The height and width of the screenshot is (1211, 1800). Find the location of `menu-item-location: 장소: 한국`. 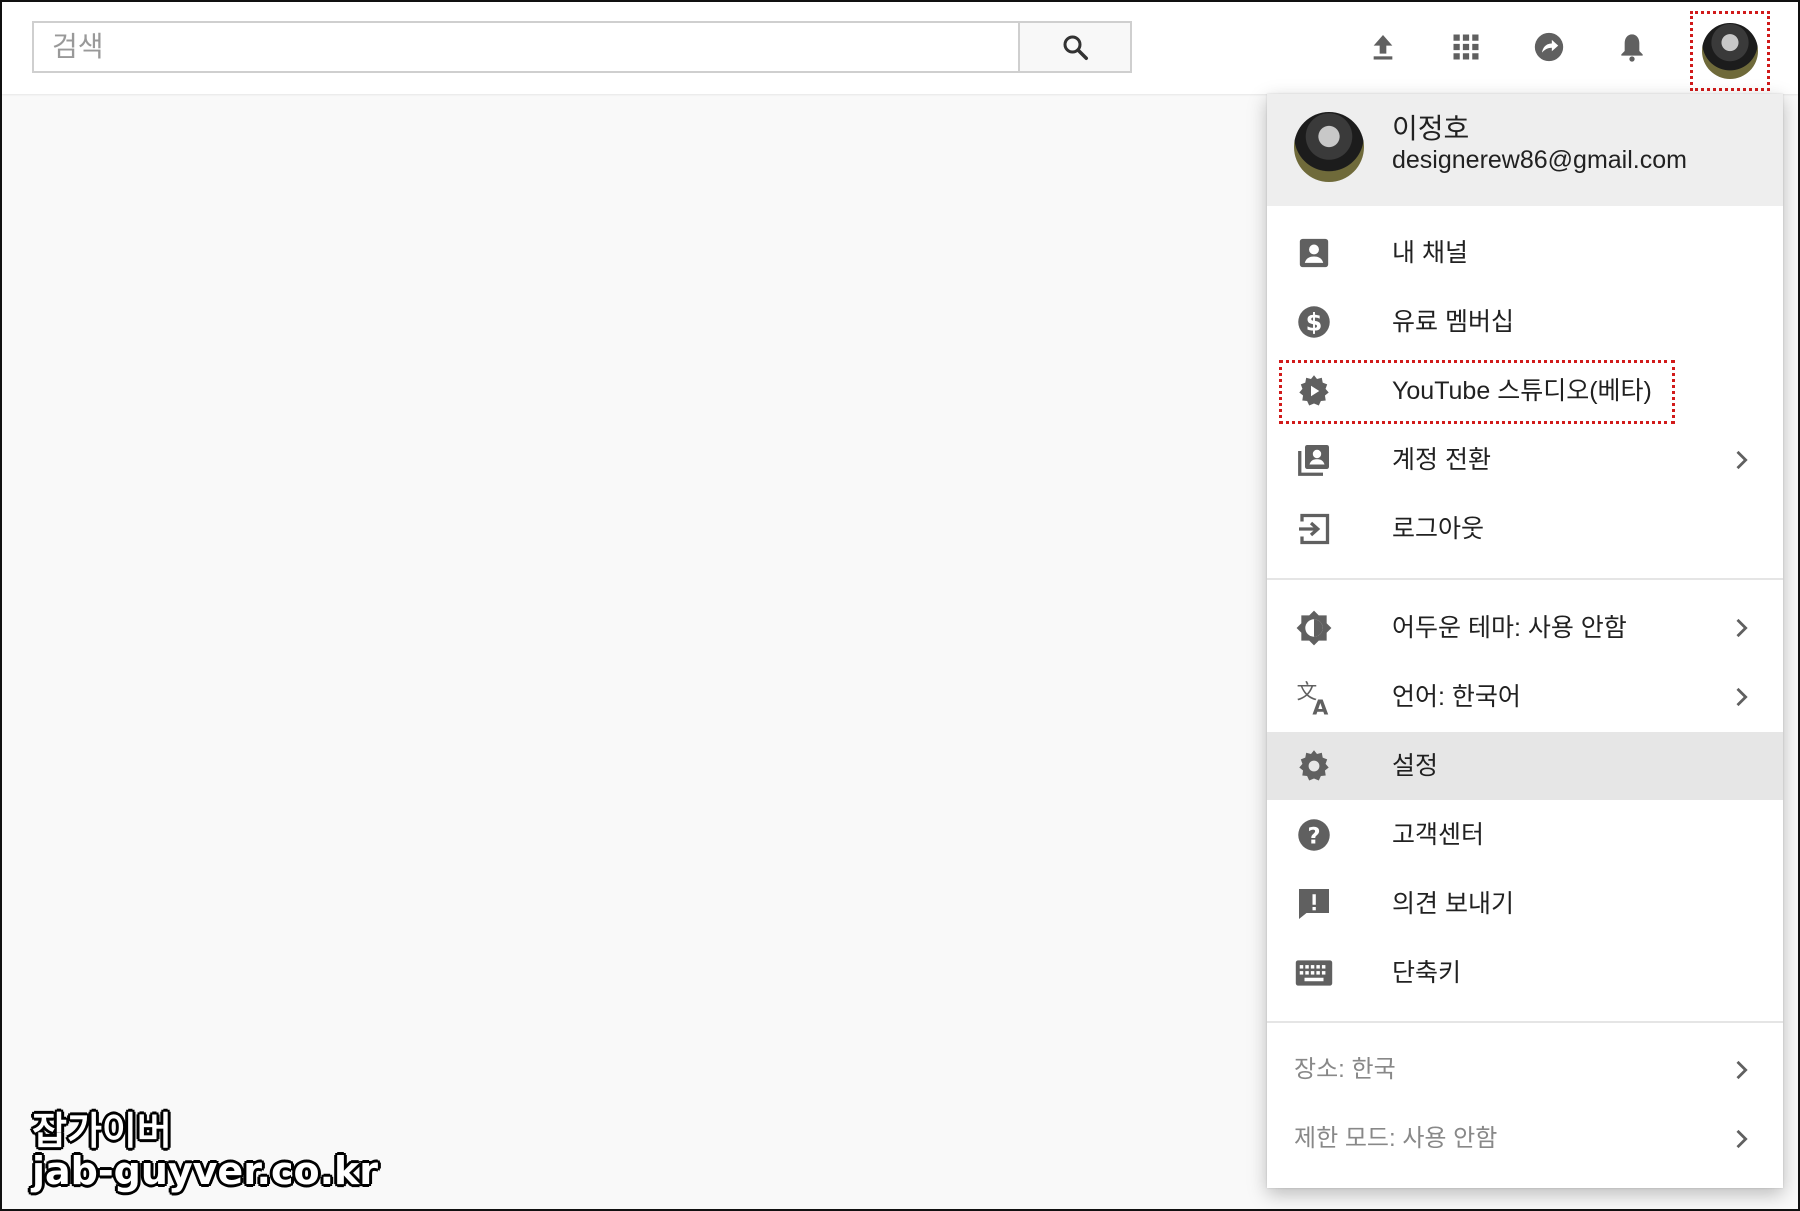

menu-item-location: 장소: 한국 is located at coordinates (1525, 1070).